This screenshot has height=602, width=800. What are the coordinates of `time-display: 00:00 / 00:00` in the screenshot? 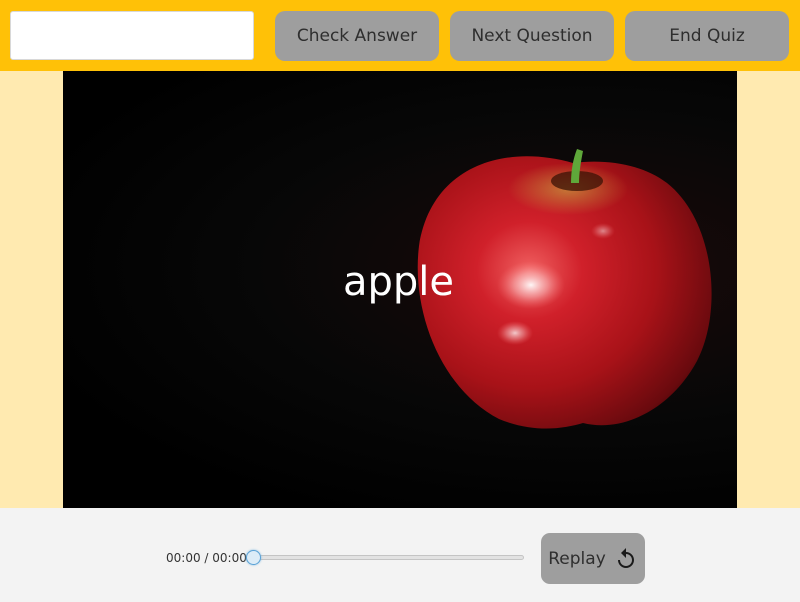 It's located at (206, 558).